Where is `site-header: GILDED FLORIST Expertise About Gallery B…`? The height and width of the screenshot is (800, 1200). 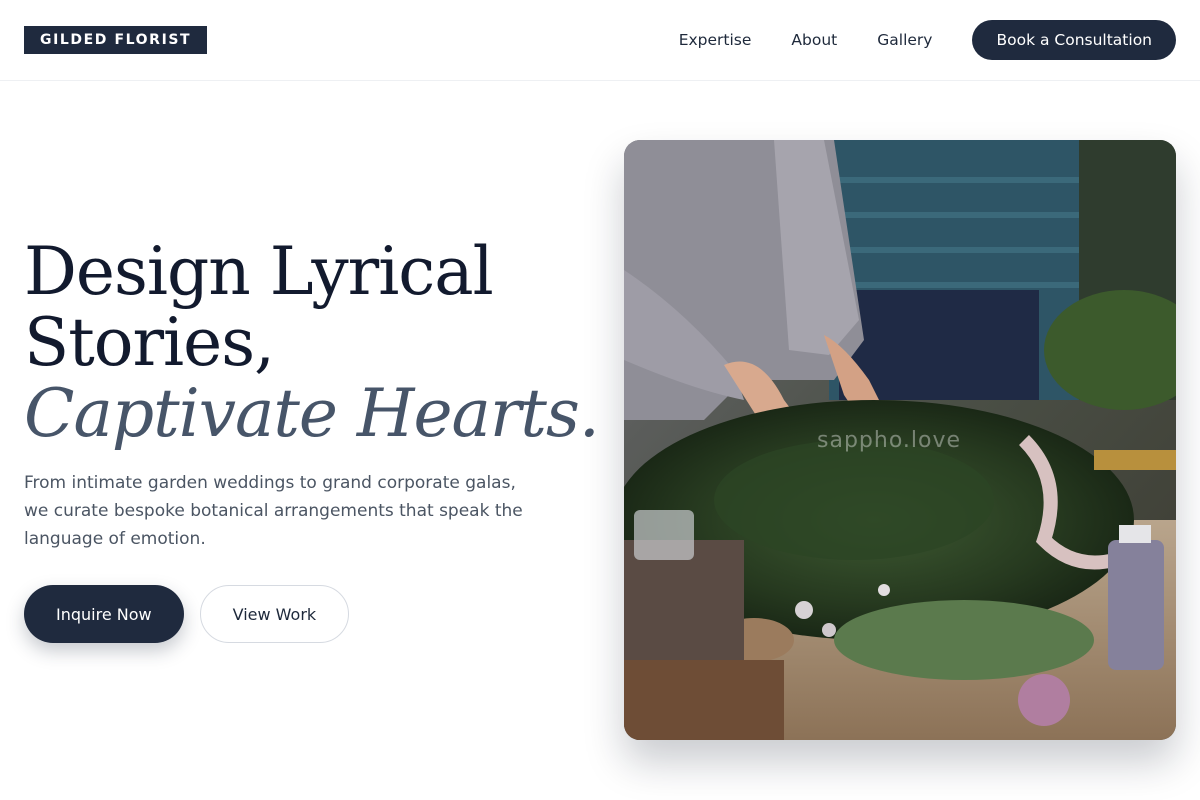
site-header: GILDED FLORIST Expertise About Gallery B… is located at coordinates (600, 40).